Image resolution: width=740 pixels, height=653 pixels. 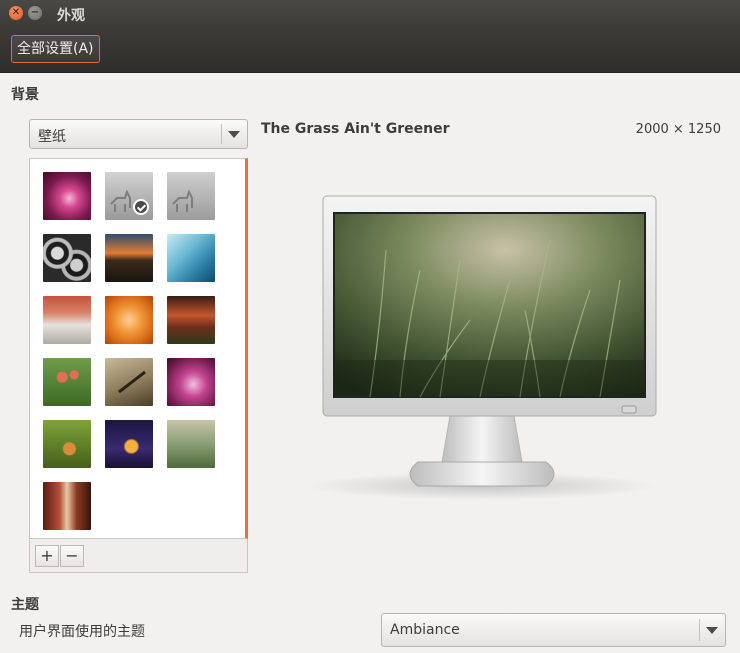 What do you see at coordinates (482, 474) in the screenshot?
I see `monitor-base` at bounding box center [482, 474].